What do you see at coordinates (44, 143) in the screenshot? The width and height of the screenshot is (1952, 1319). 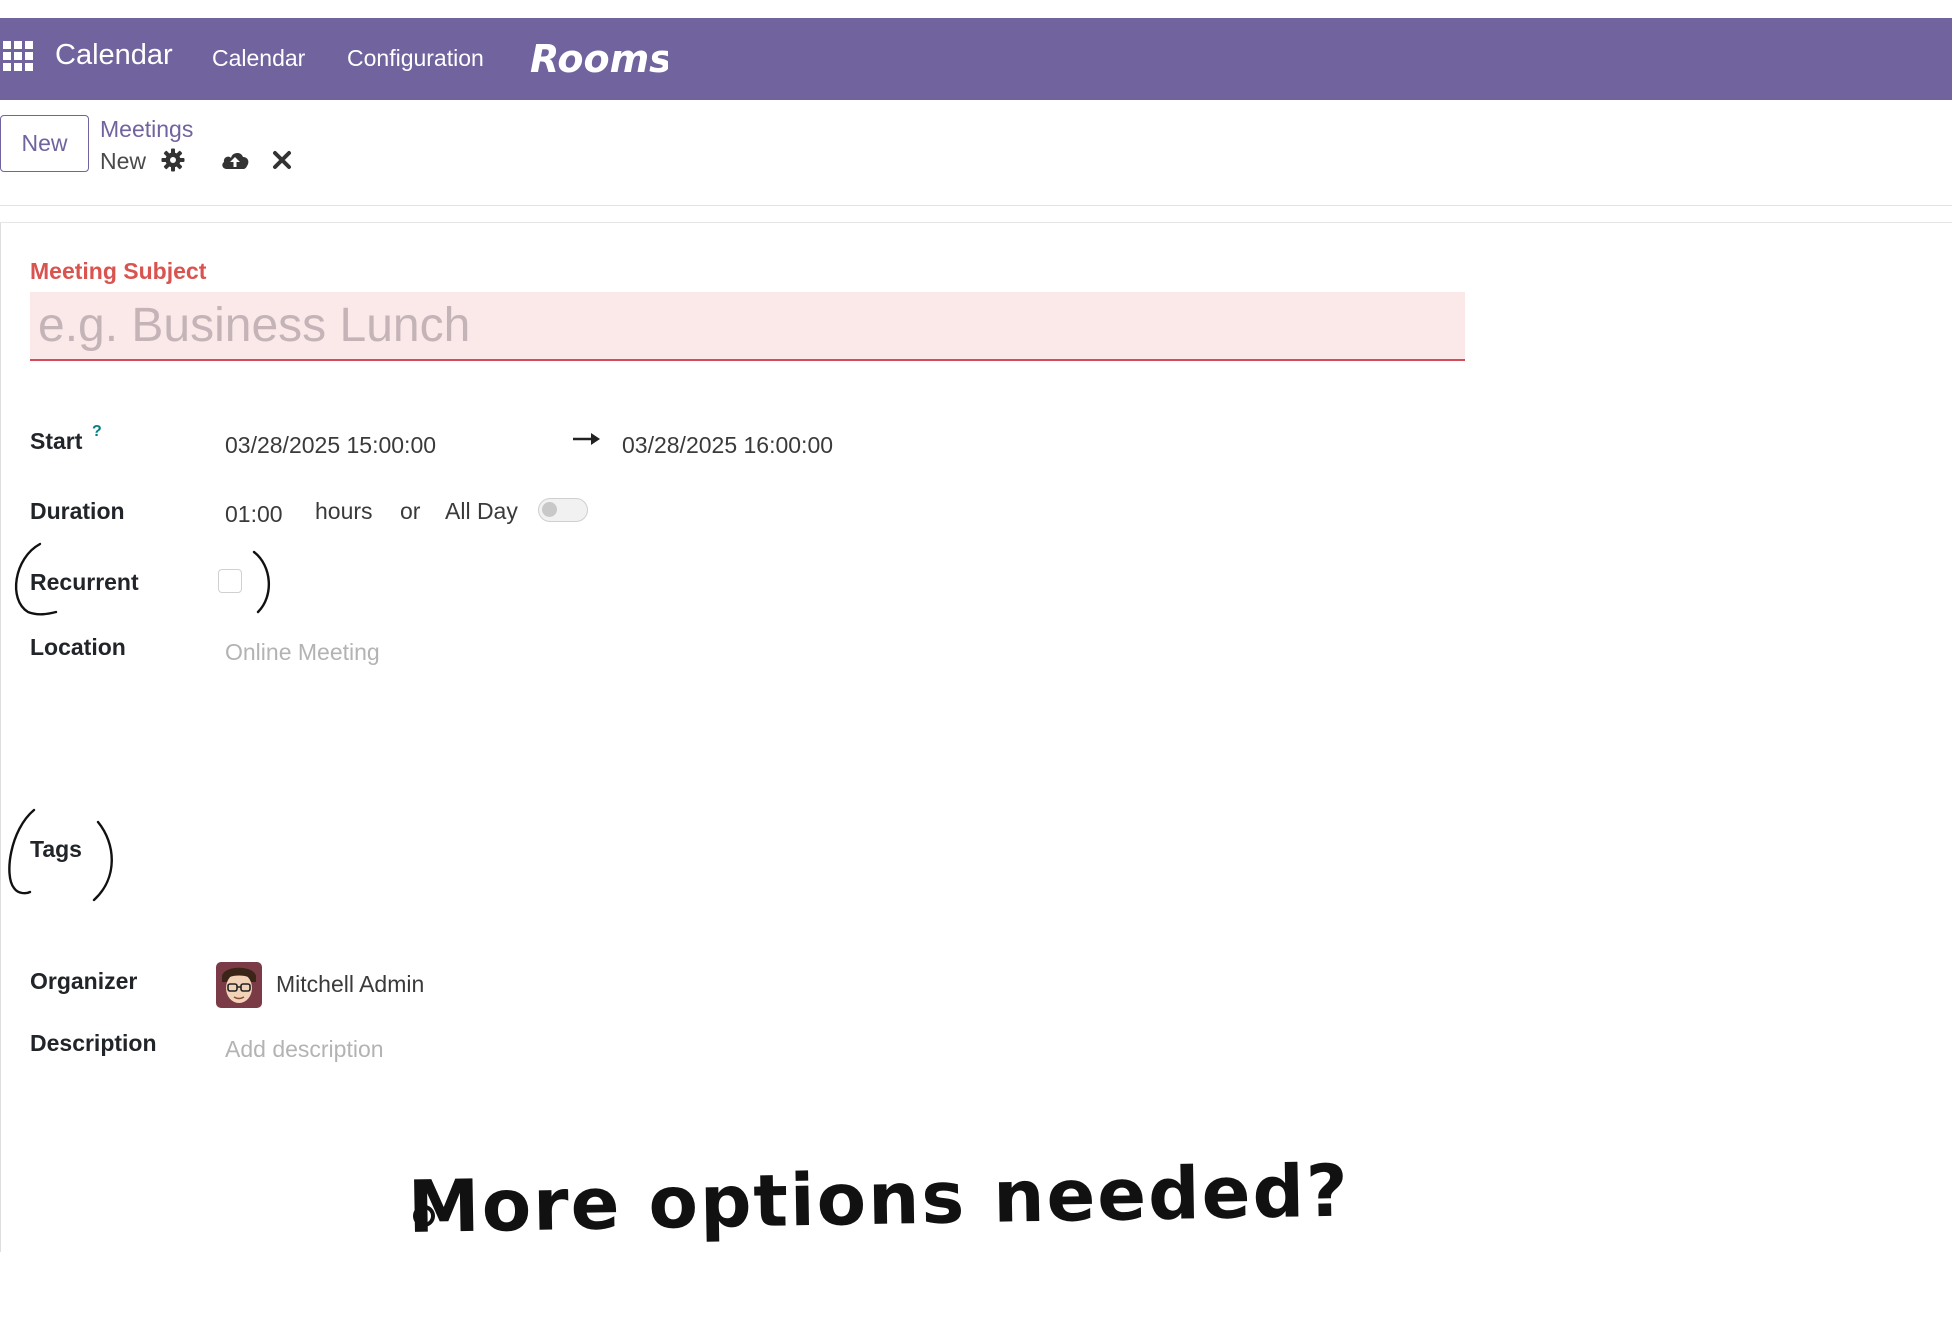 I see `new-button: New` at bounding box center [44, 143].